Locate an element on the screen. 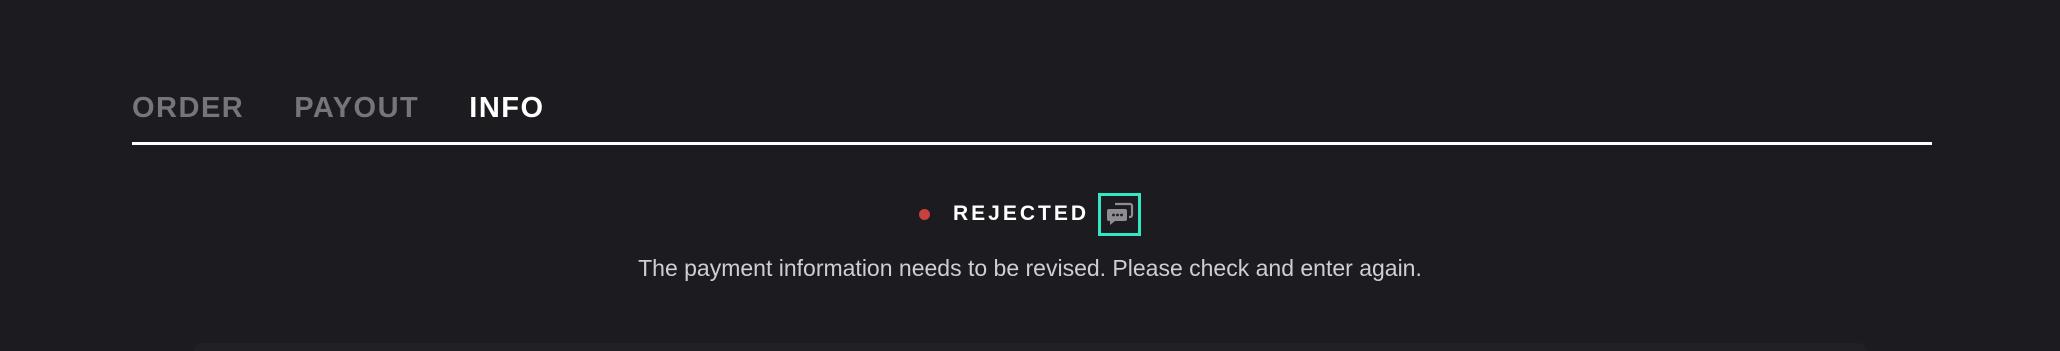  tab-info: INFO is located at coordinates (506, 108).